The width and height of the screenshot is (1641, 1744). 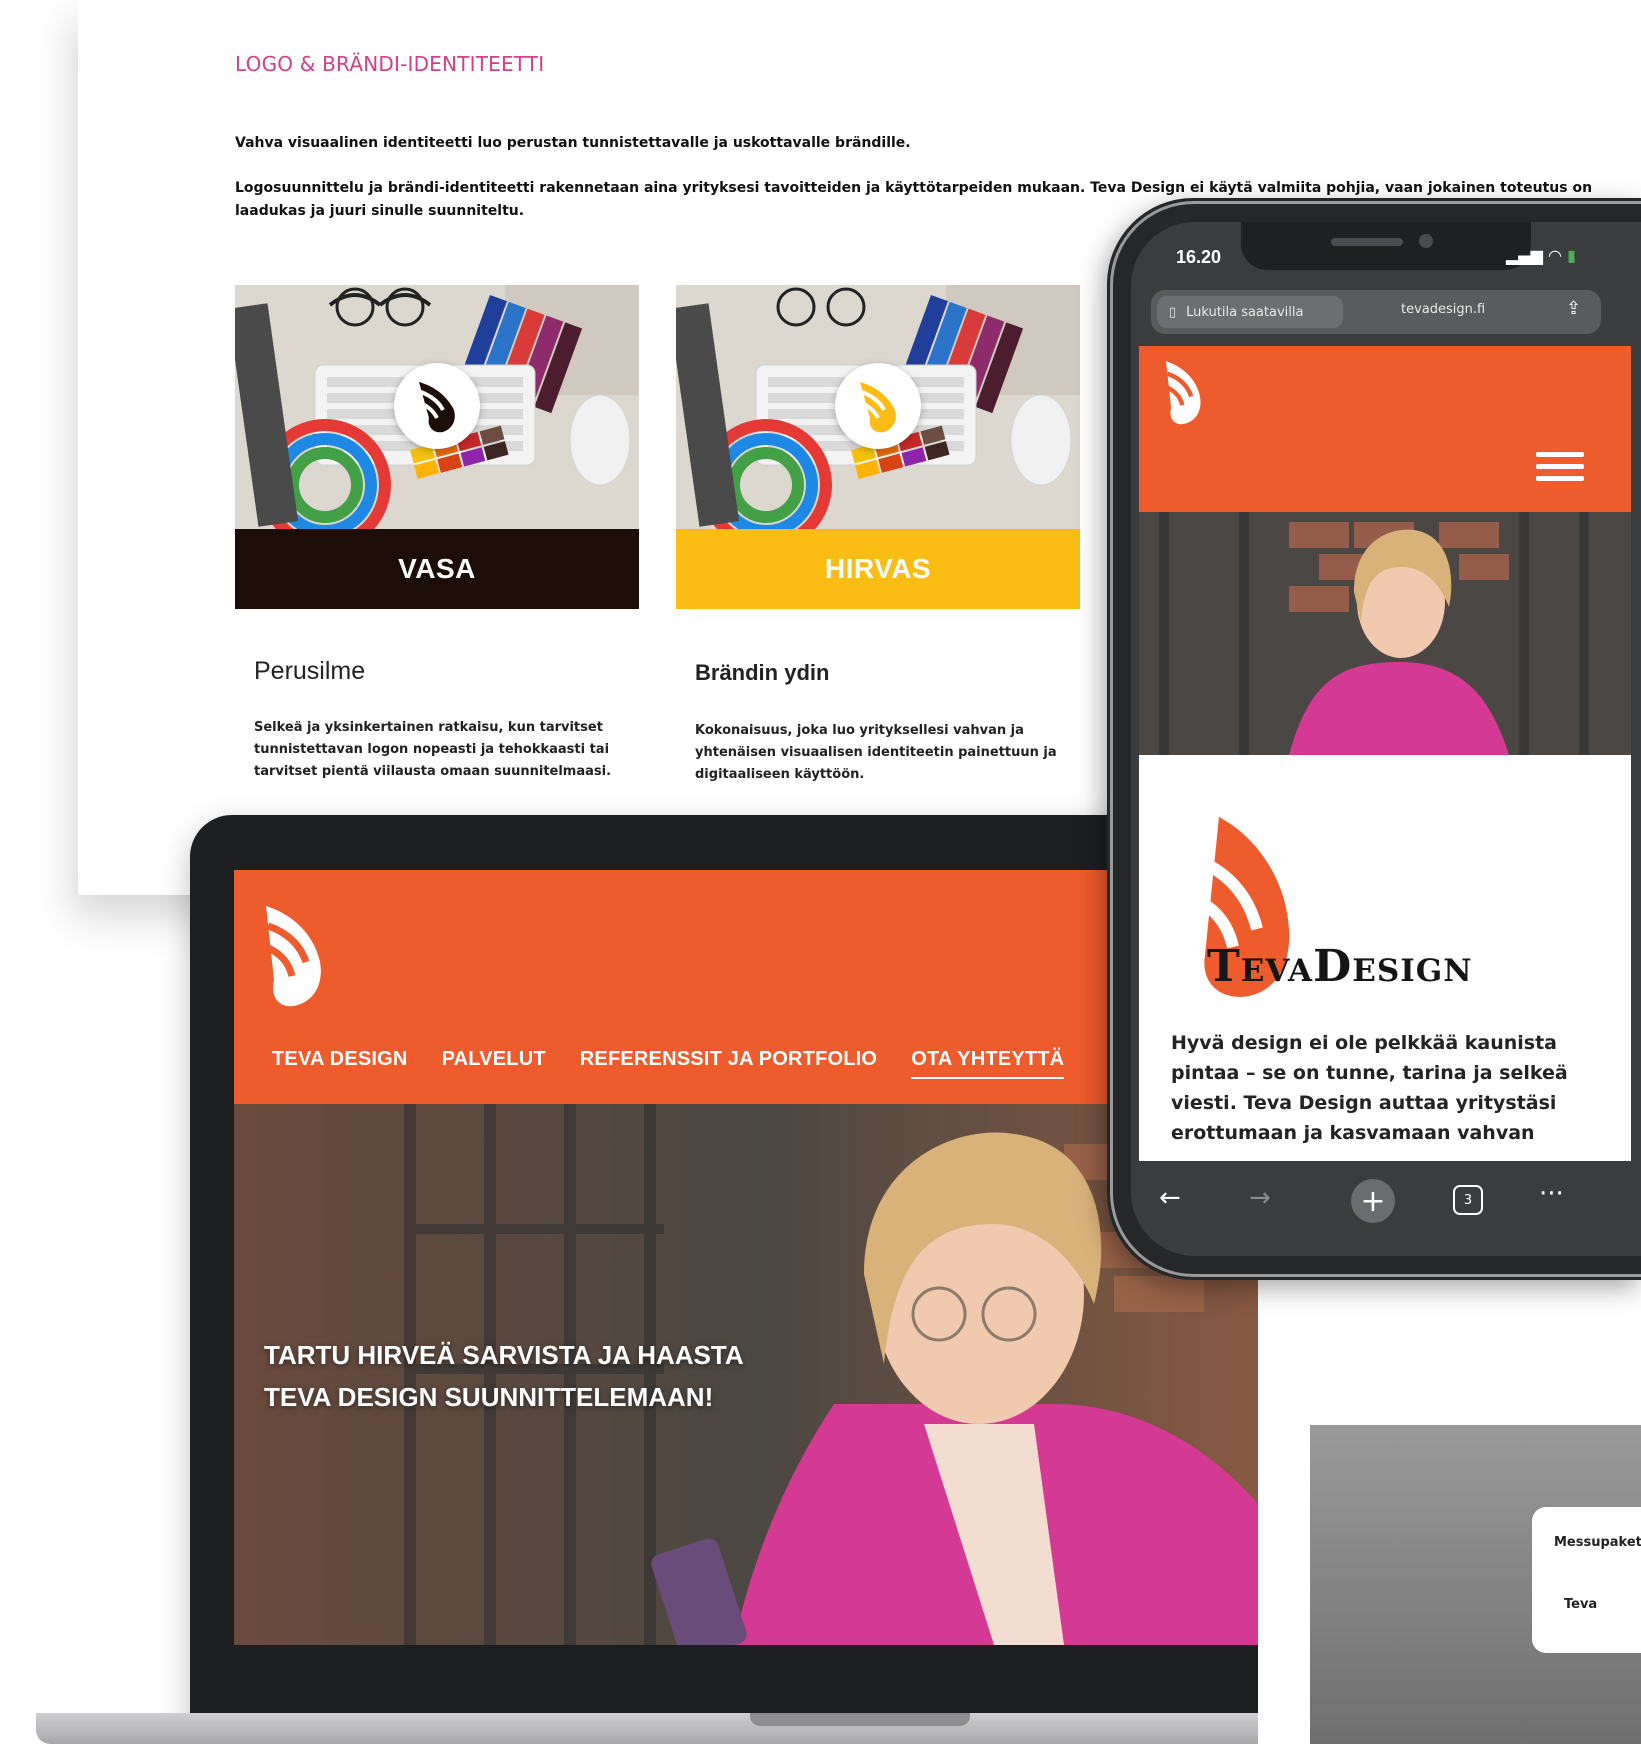 I want to click on popup-subtitle: Teva, so click(x=1581, y=1604).